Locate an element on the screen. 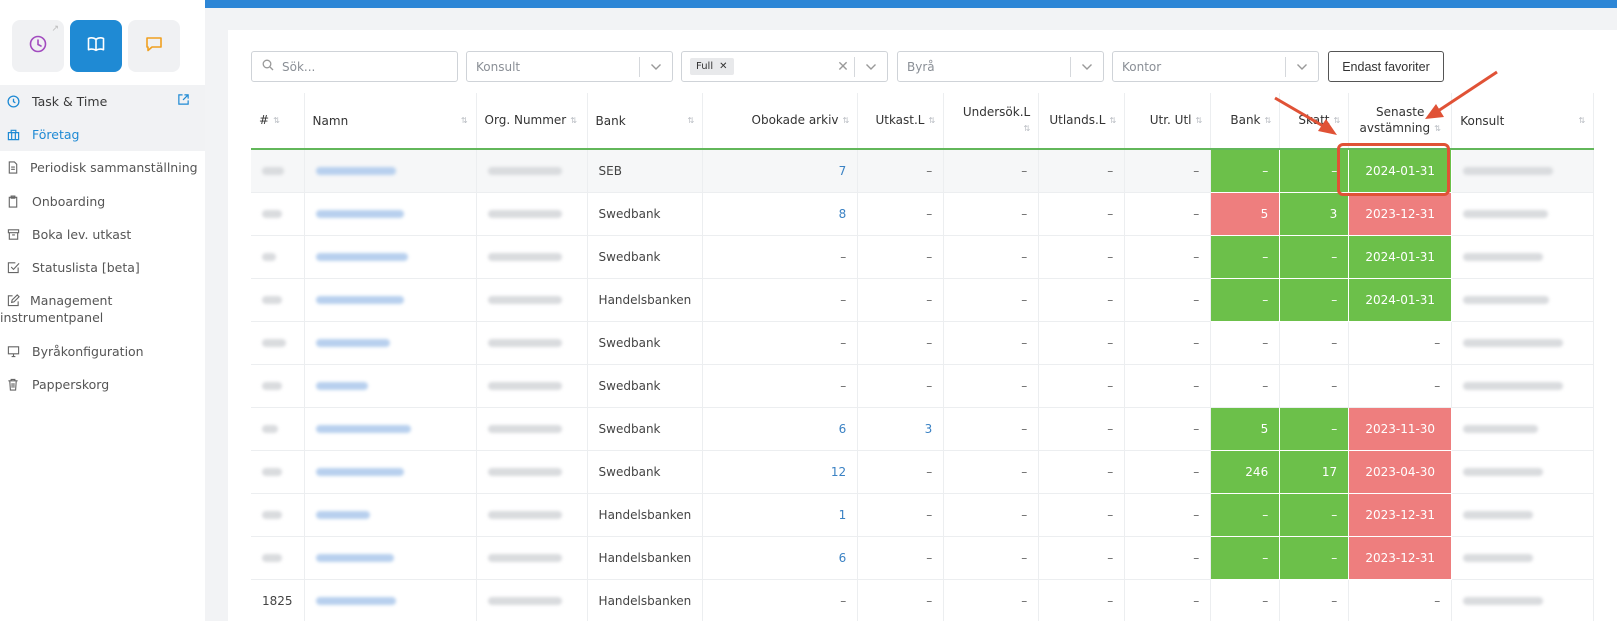 The image size is (1617, 621). col-header-utrutl: Utr. Utl ⇅ is located at coordinates (1168, 121).